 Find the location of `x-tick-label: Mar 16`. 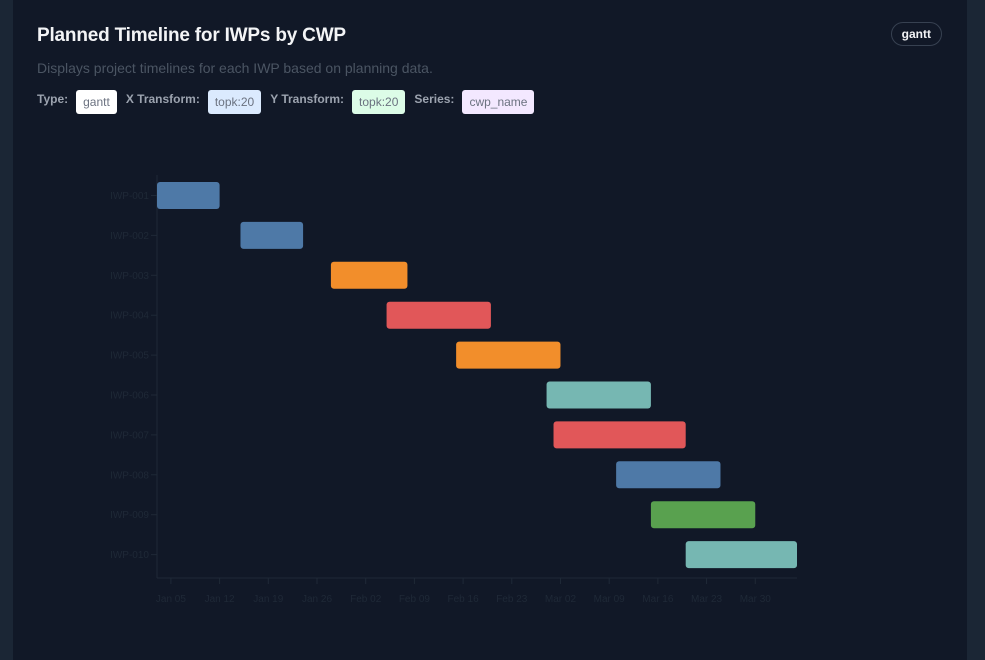

x-tick-label: Mar 16 is located at coordinates (658, 599).